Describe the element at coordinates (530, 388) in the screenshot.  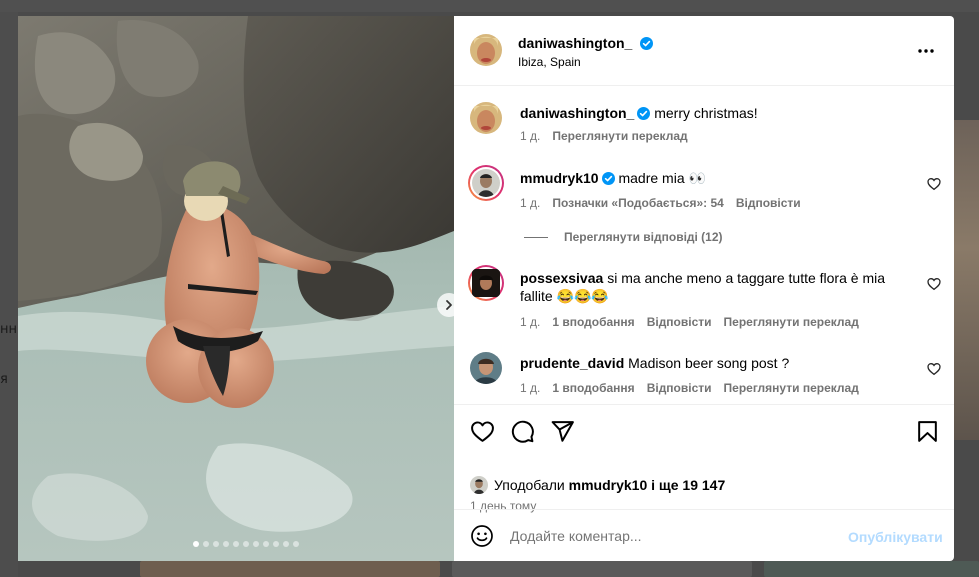
I see `comment-3-time: 1 д.` at that location.